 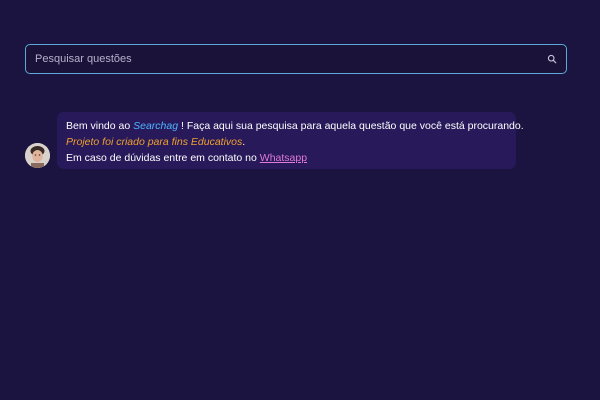 I want to click on contact-prefix: Em caso de dúvidas entre em contato no, so click(x=163, y=158).